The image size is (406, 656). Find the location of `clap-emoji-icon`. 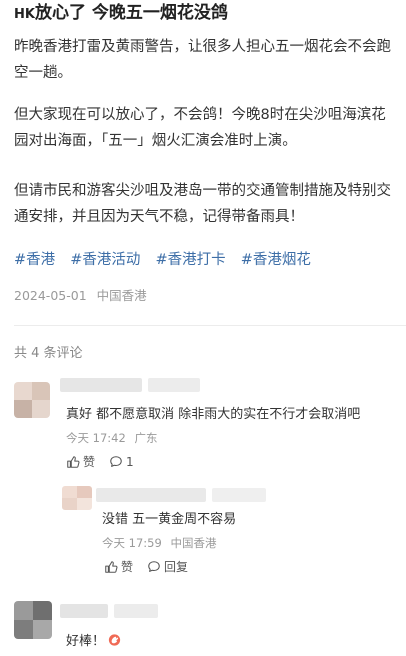

clap-emoji-icon is located at coordinates (114, 640).